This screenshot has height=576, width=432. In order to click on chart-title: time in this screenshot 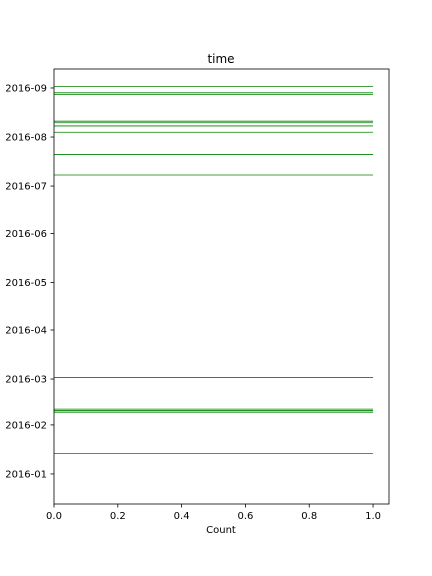, I will do `click(220, 59)`.